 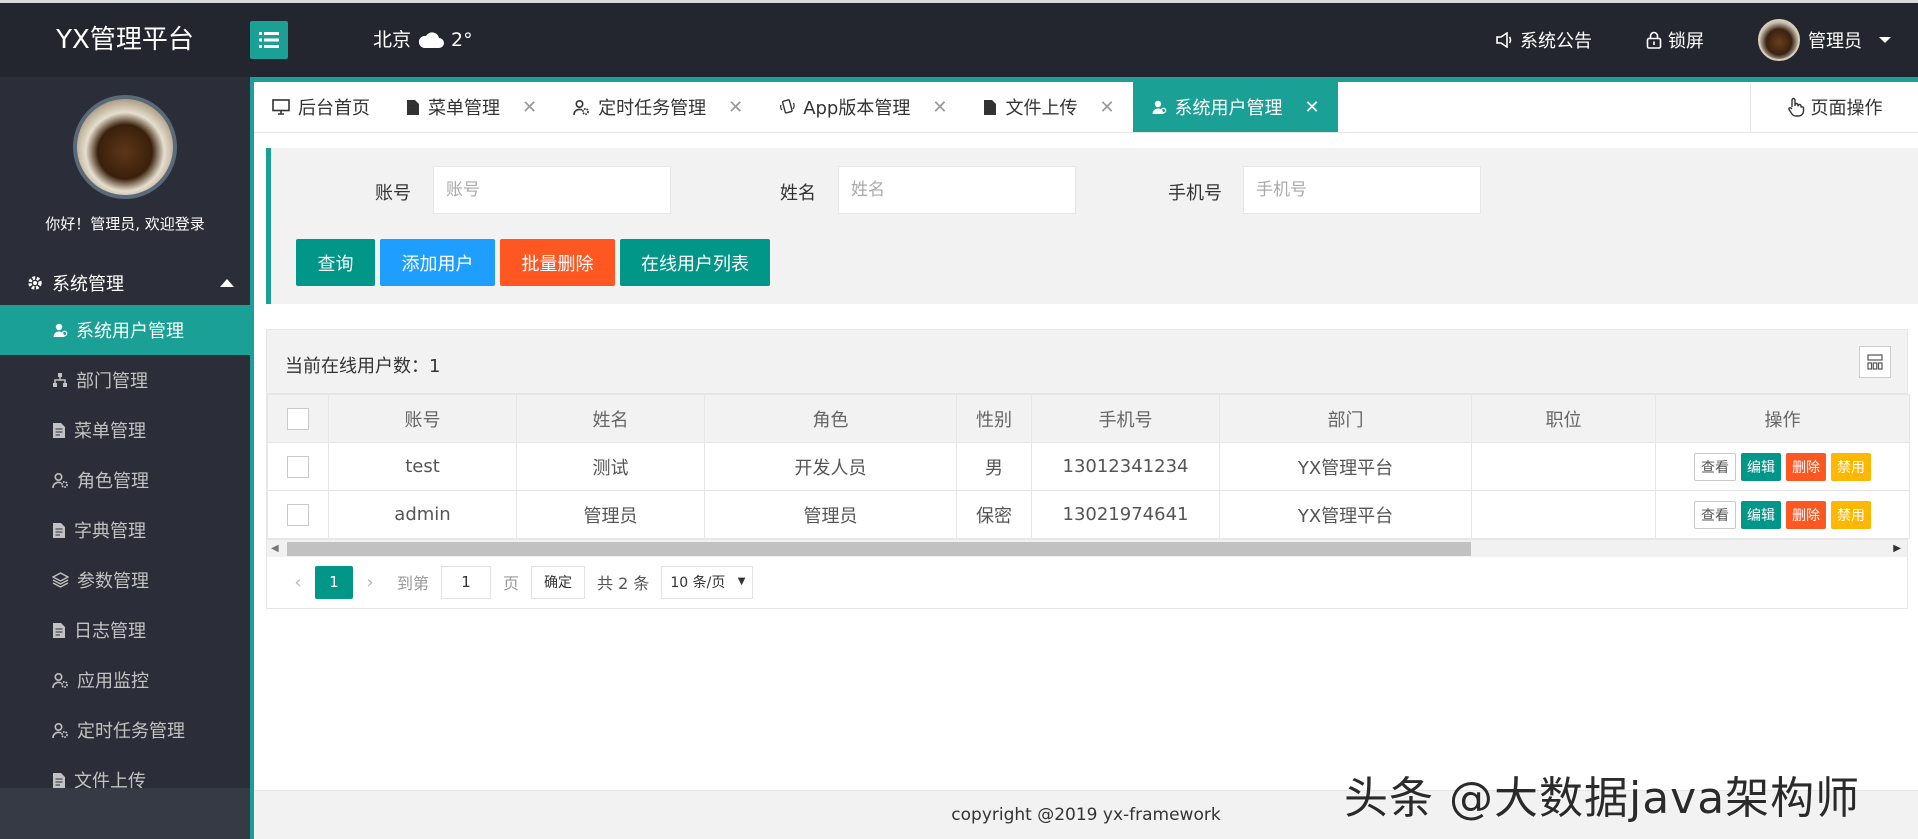 I want to click on cell-actions: 查看 编辑 删除 禁用, so click(x=1782, y=514).